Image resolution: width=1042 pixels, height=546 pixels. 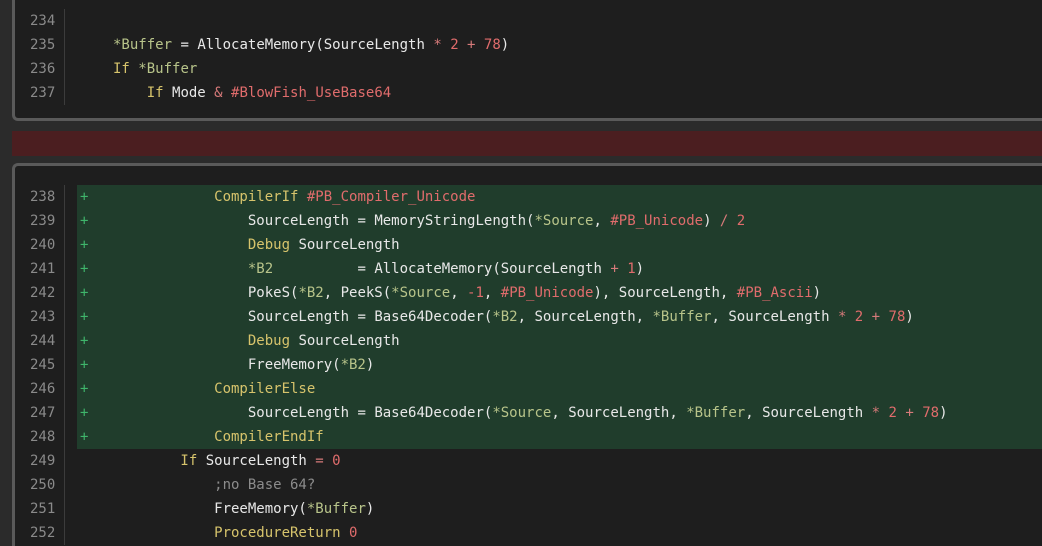 What do you see at coordinates (808, 413) in the screenshot?
I see `code-token: , SourceLength` at bounding box center [808, 413].